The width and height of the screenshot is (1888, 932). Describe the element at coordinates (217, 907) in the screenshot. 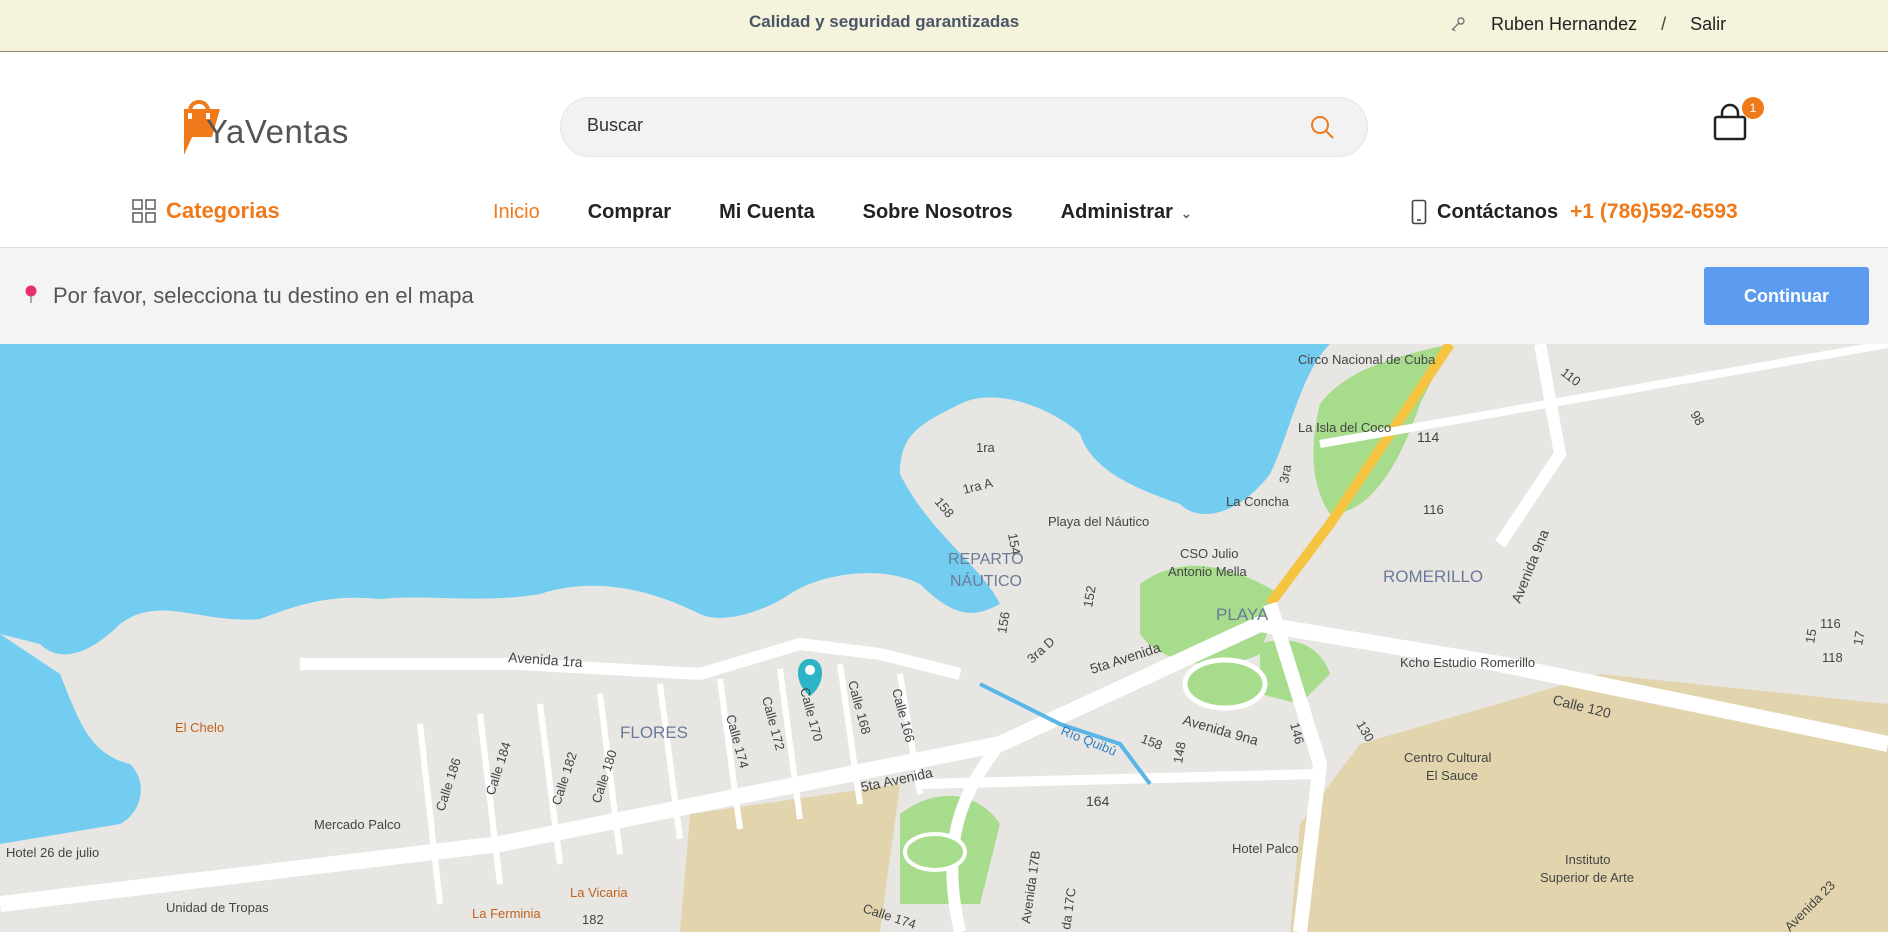

I see `label-unidad: Unidad de Tropas` at that location.